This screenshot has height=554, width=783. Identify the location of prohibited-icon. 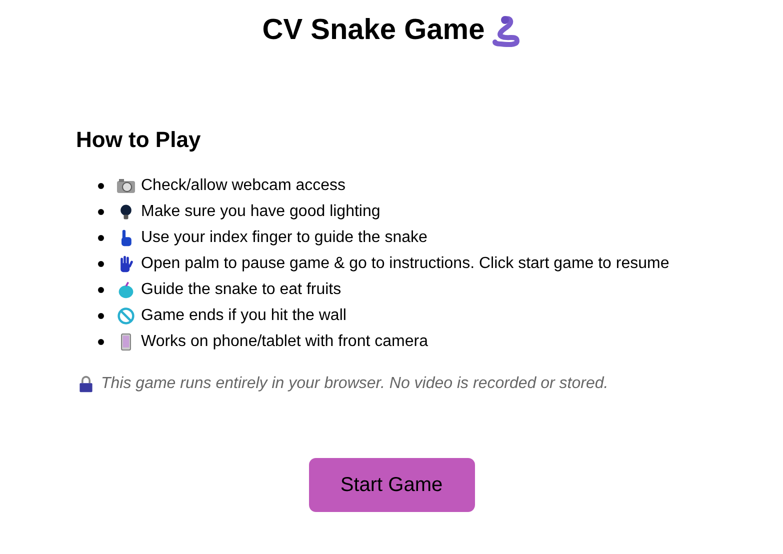
(126, 316).